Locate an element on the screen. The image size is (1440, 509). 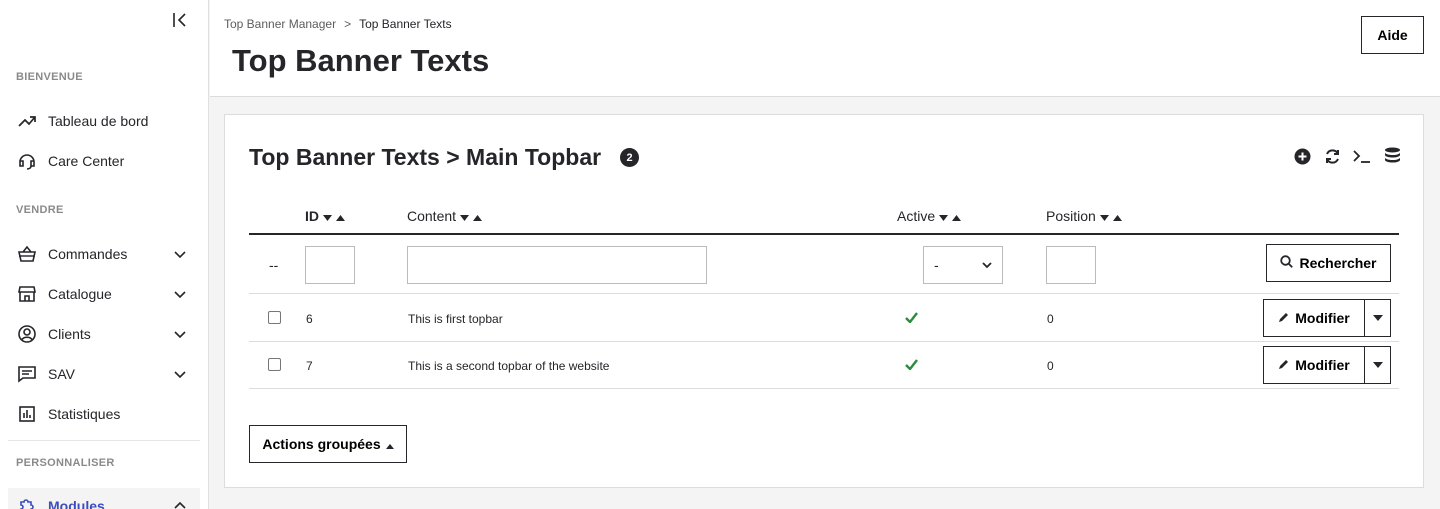
content-filter-input is located at coordinates (557, 265).